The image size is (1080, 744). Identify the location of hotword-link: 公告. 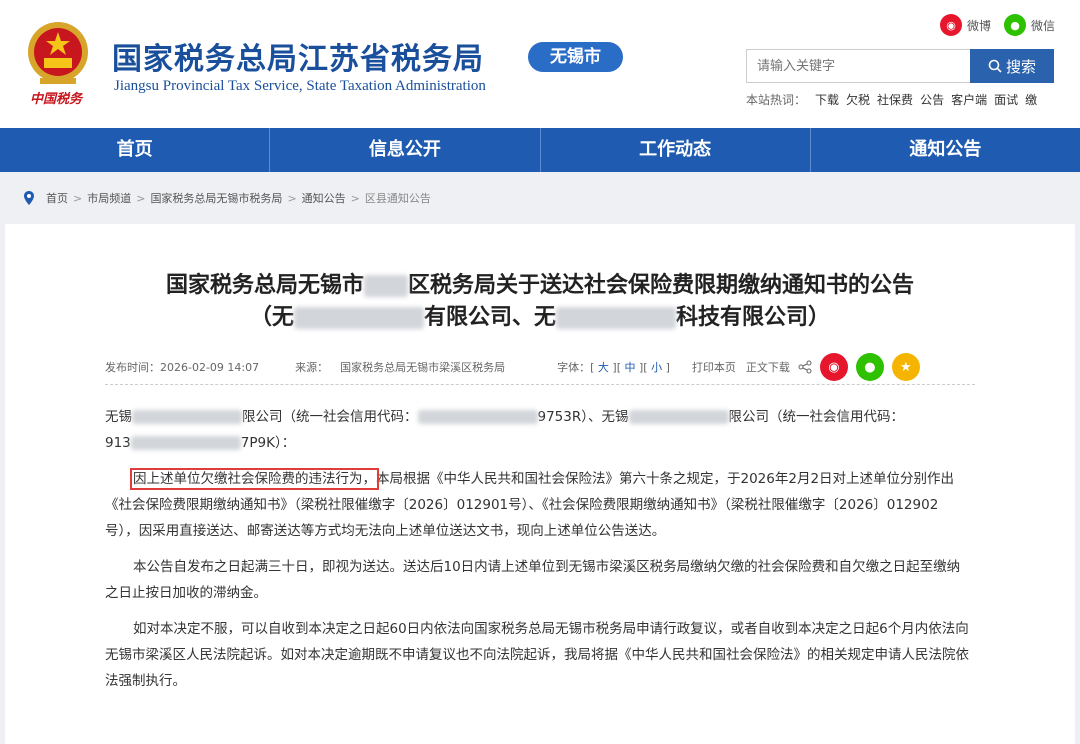
(932, 99).